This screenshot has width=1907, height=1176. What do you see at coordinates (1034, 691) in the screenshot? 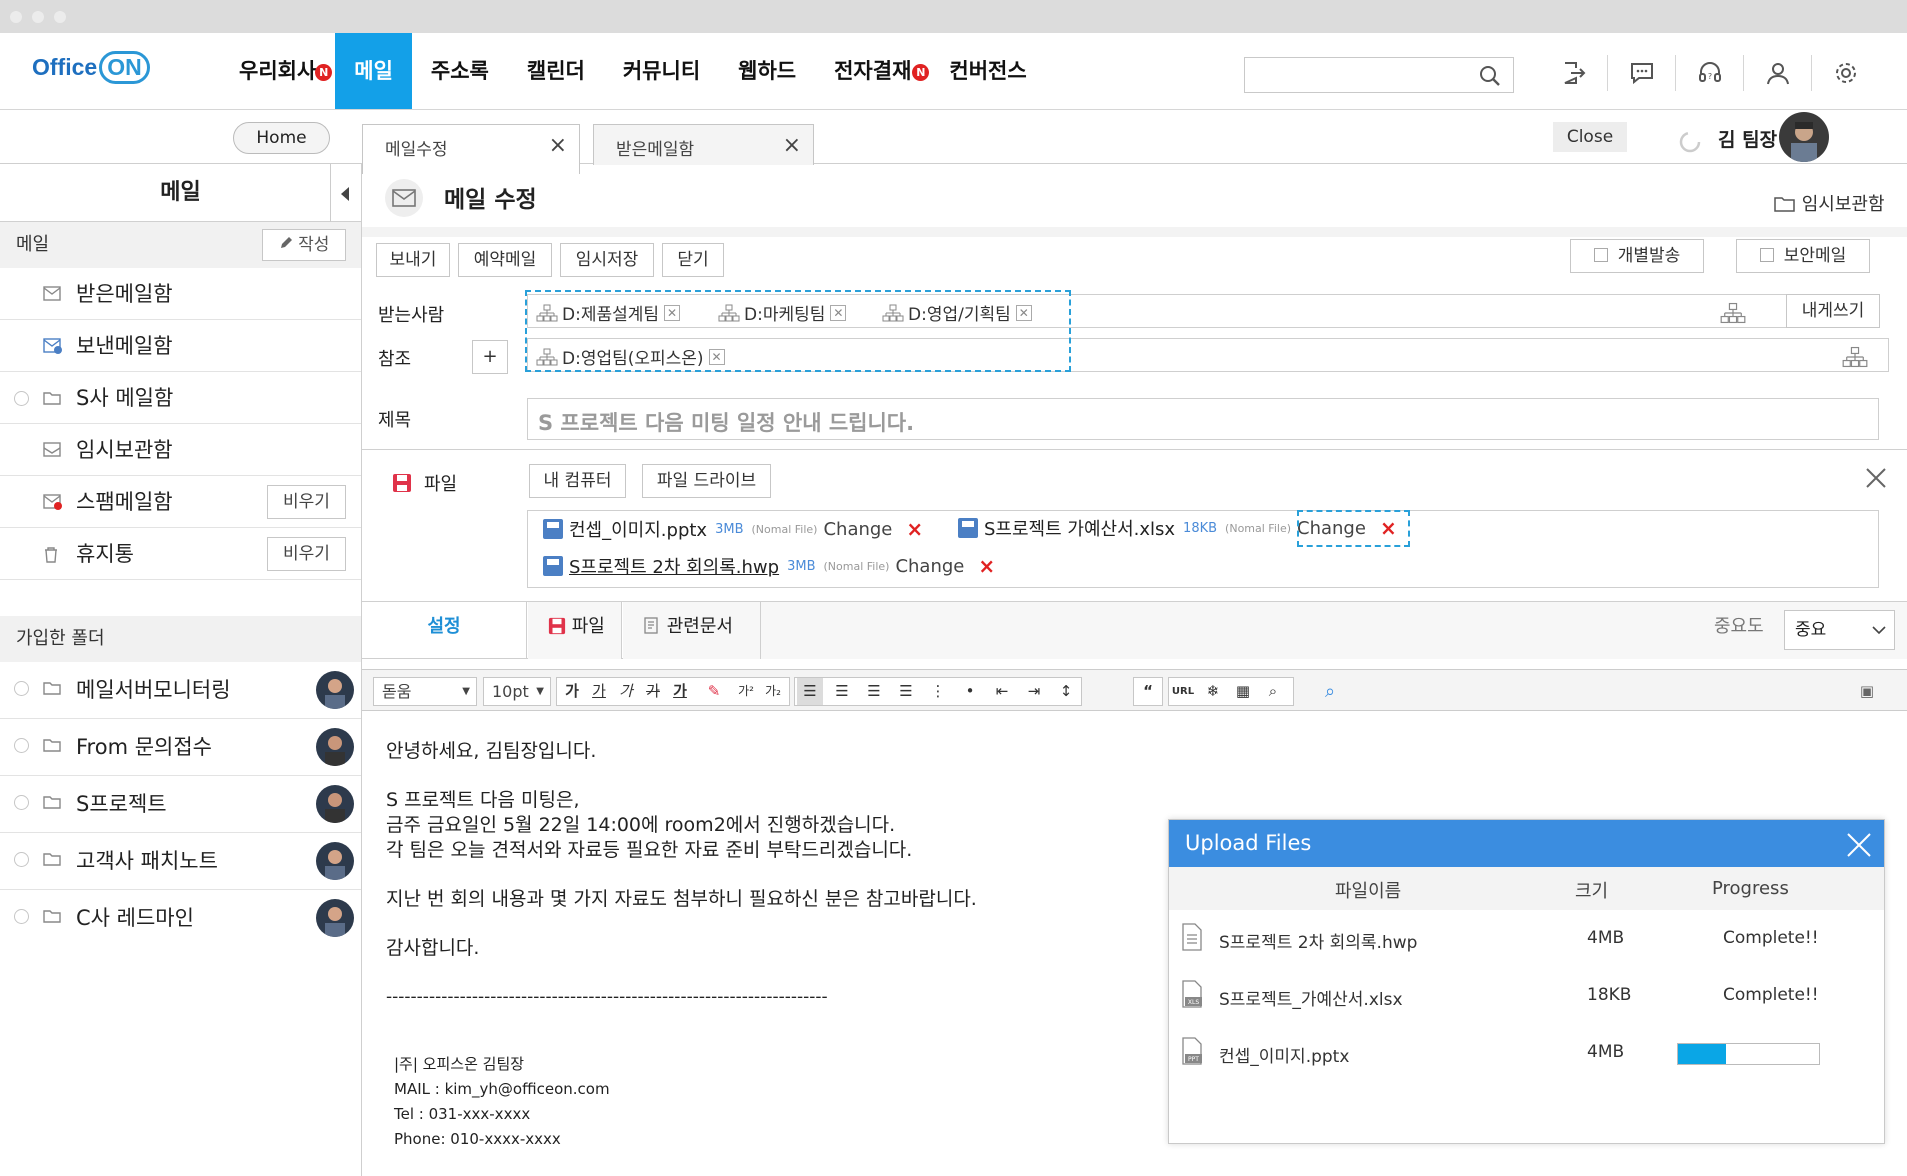
I see `indent-icon: ⇥` at bounding box center [1034, 691].